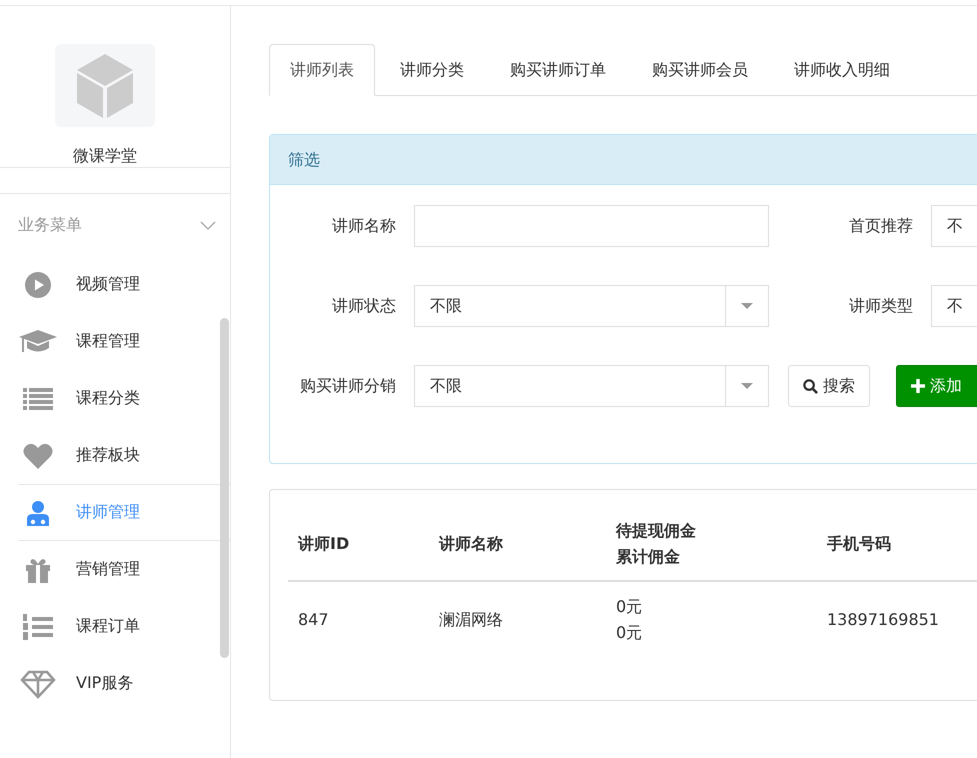 This screenshot has width=977, height=758. I want to click on field-label: 讲师状态, so click(363, 306).